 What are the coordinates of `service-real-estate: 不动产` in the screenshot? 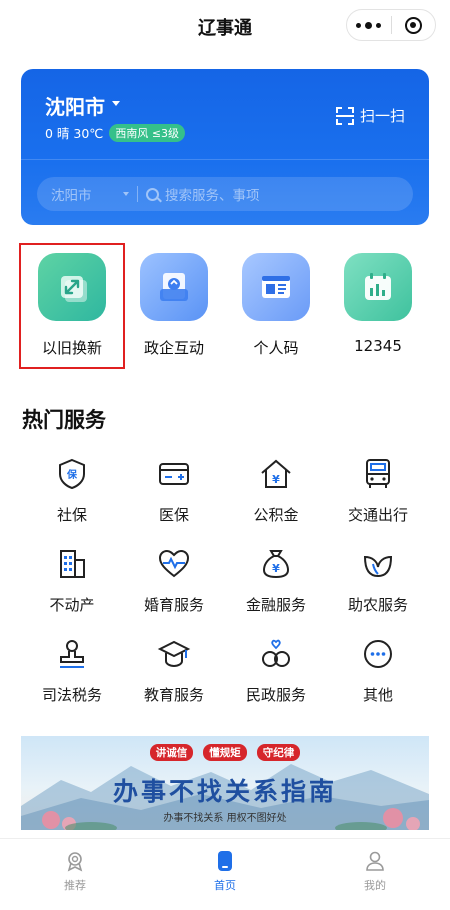 It's located at (72, 580).